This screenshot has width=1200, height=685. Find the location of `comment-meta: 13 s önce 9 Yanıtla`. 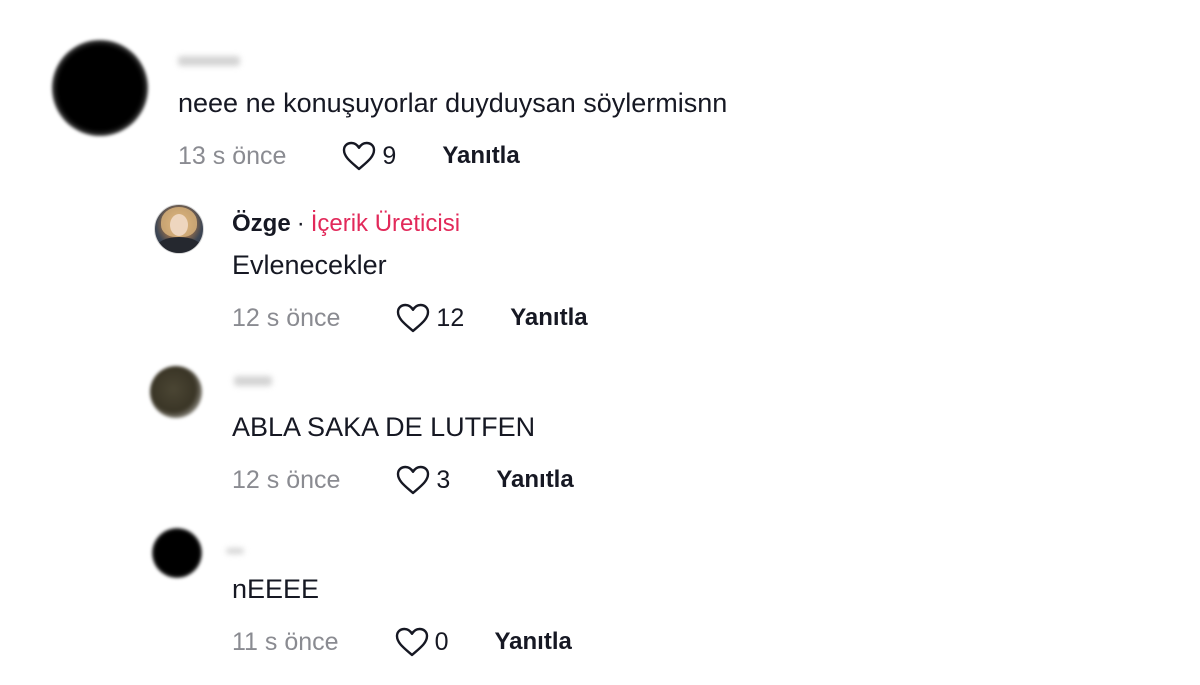

comment-meta: 13 s önce 9 Yanıtla is located at coordinates (349, 156).